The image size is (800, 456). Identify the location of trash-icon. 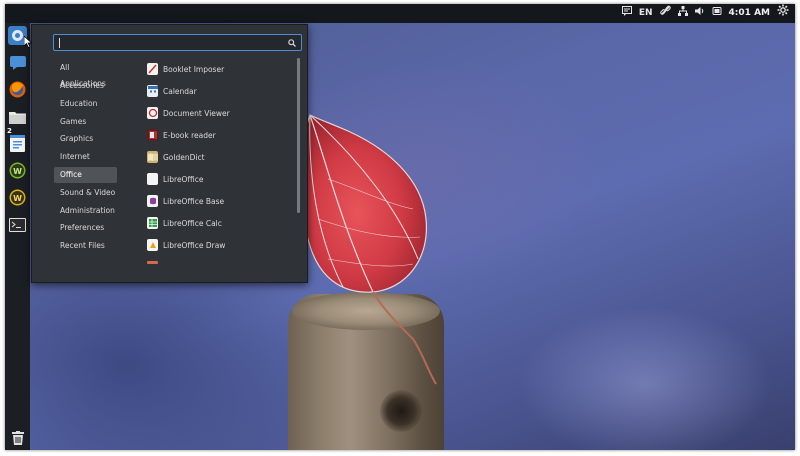
(17, 437).